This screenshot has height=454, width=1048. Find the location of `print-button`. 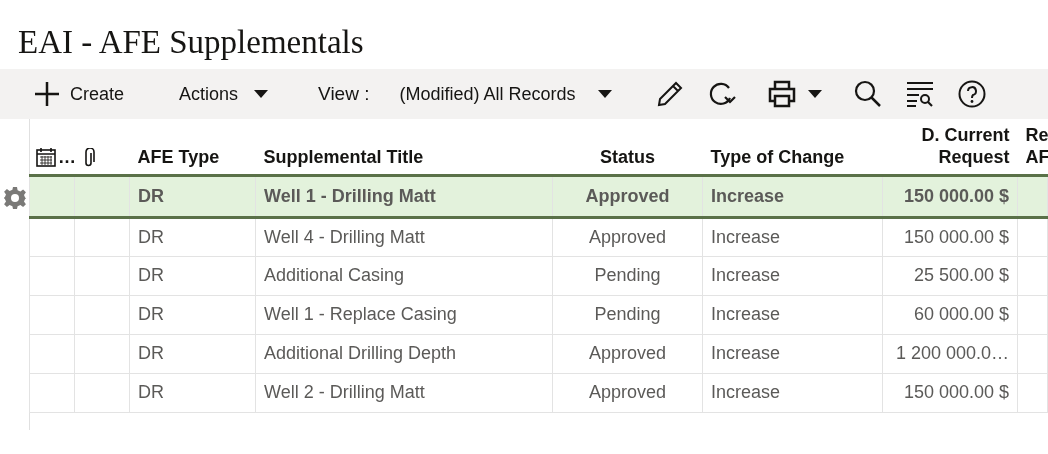

print-button is located at coordinates (794, 94).